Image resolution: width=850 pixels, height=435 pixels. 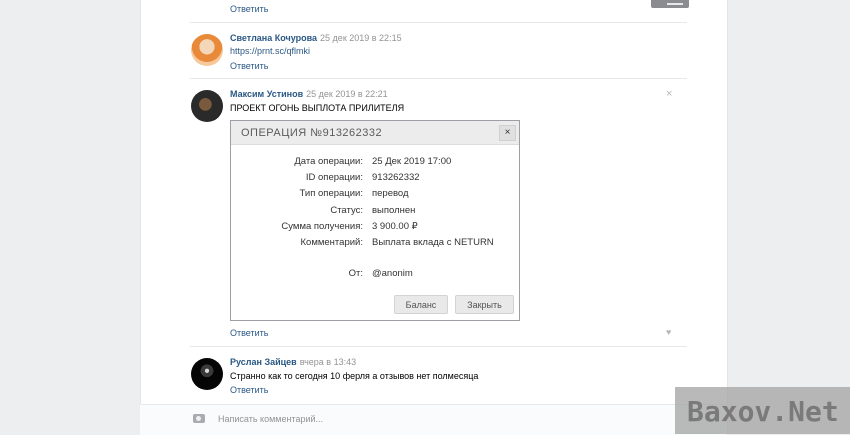 I want to click on comment-author-line: Светлана Кочурова 25 дек 2019 в 22:15, so click(x=316, y=38).